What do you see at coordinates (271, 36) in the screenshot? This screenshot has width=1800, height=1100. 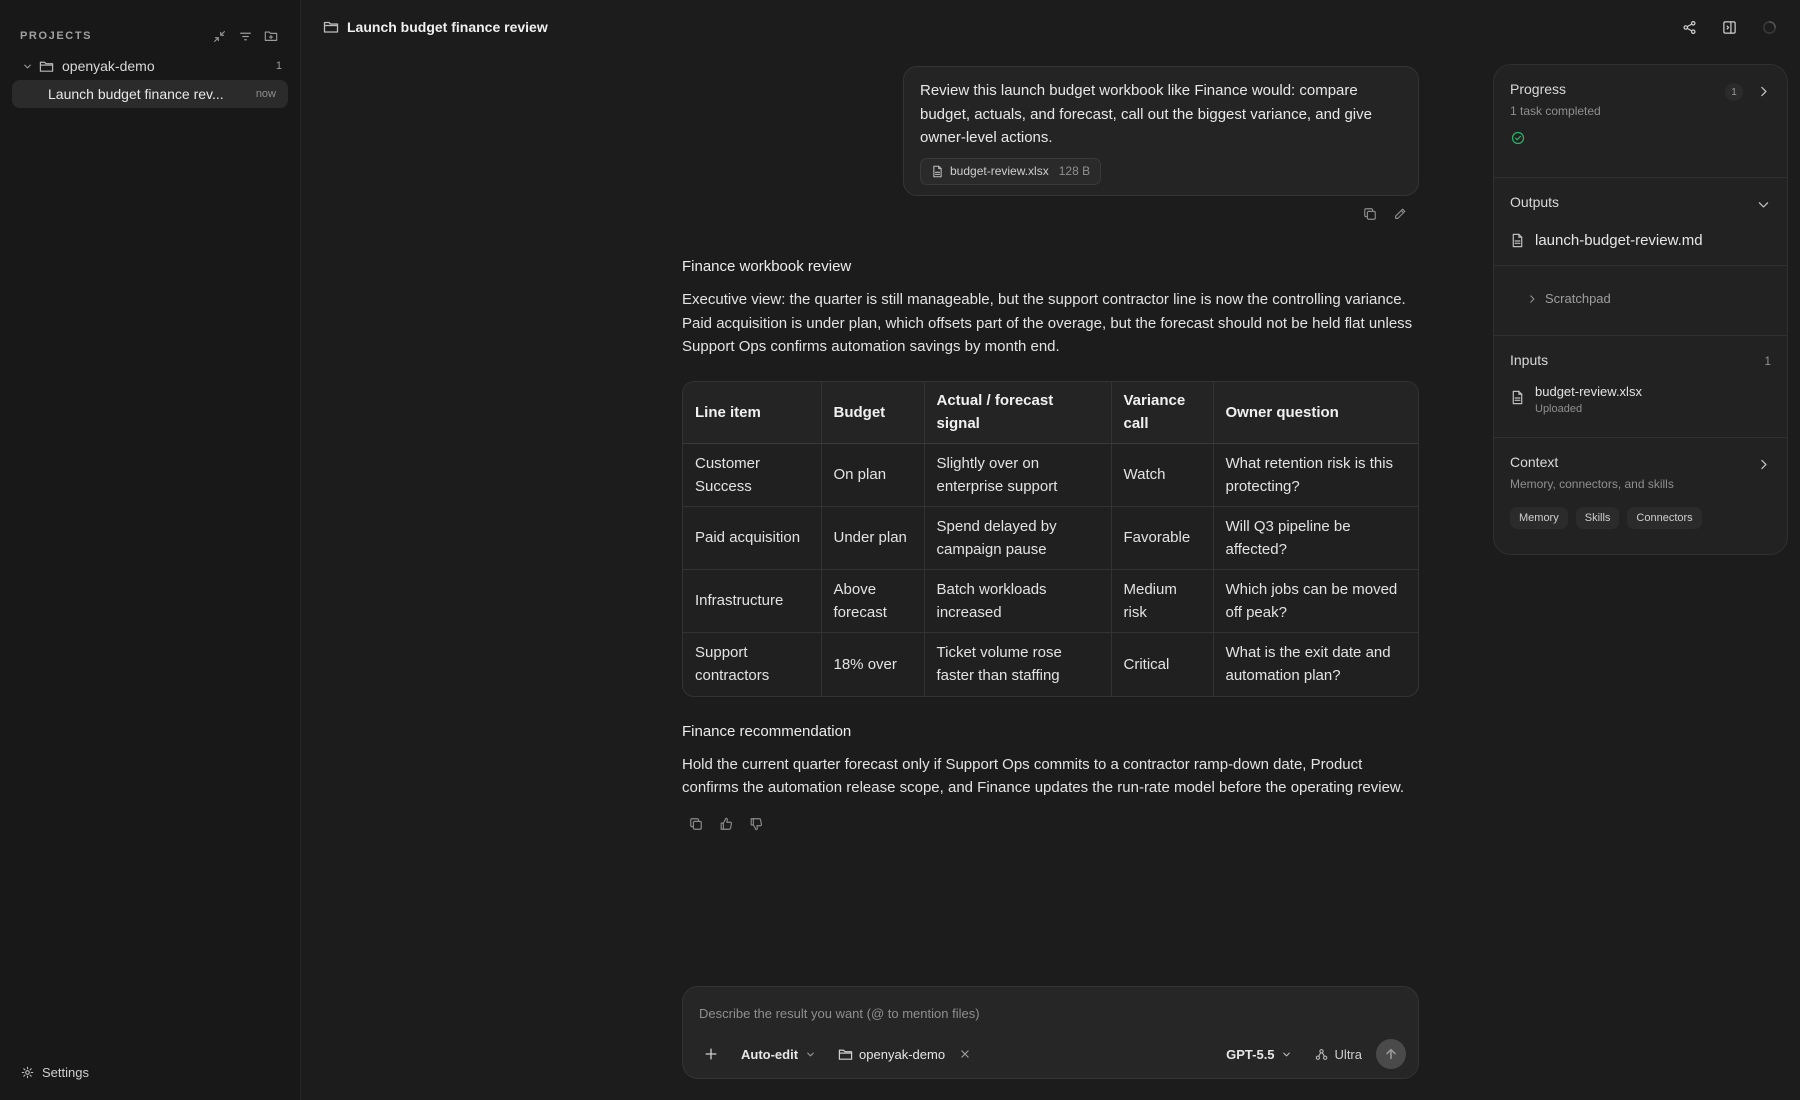 I see `new-folder-icon` at bounding box center [271, 36].